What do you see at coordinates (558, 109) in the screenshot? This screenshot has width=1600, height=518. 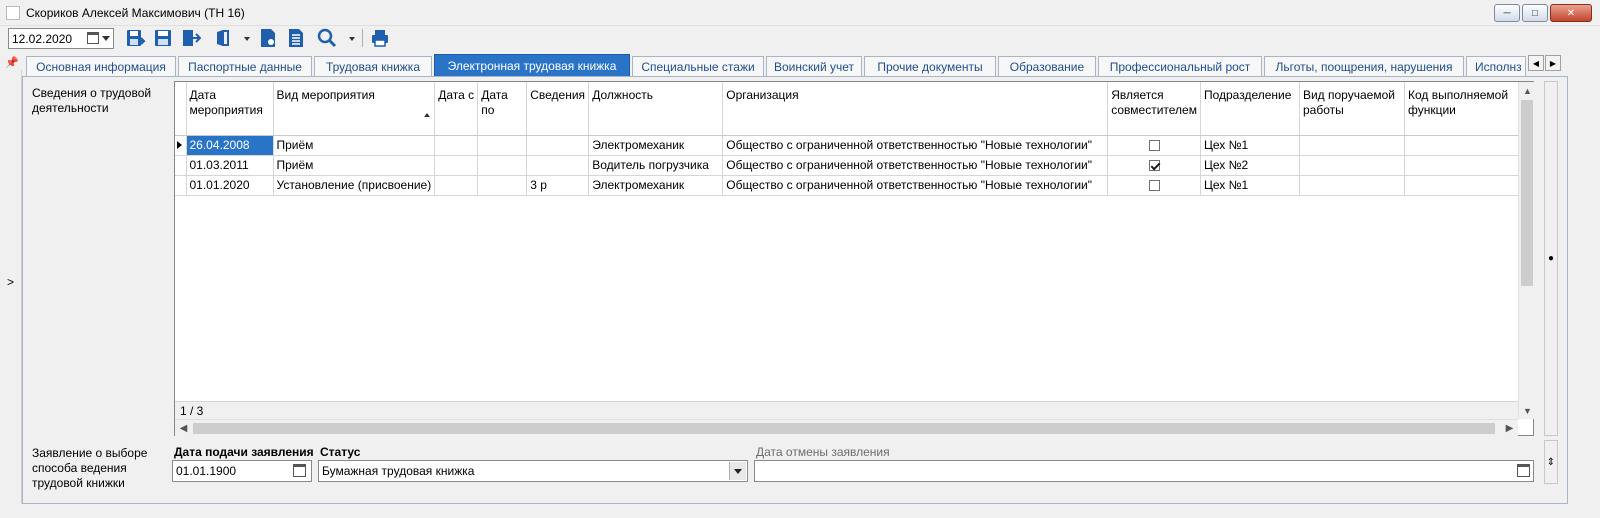 I see `column-header-info: Сведения` at bounding box center [558, 109].